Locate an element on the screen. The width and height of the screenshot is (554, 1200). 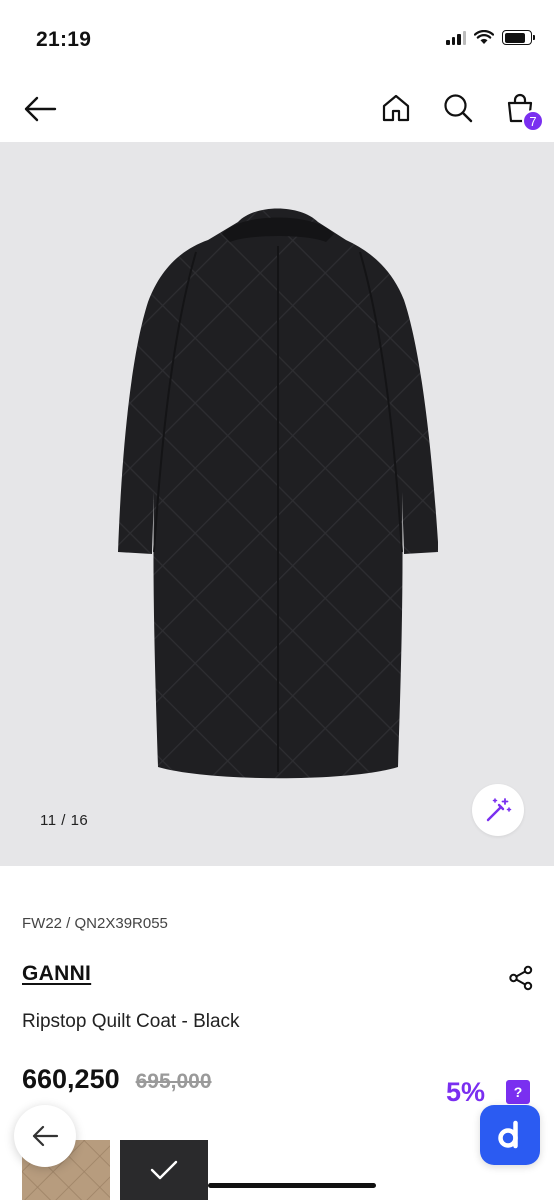
share-icon is located at coordinates (521, 978).